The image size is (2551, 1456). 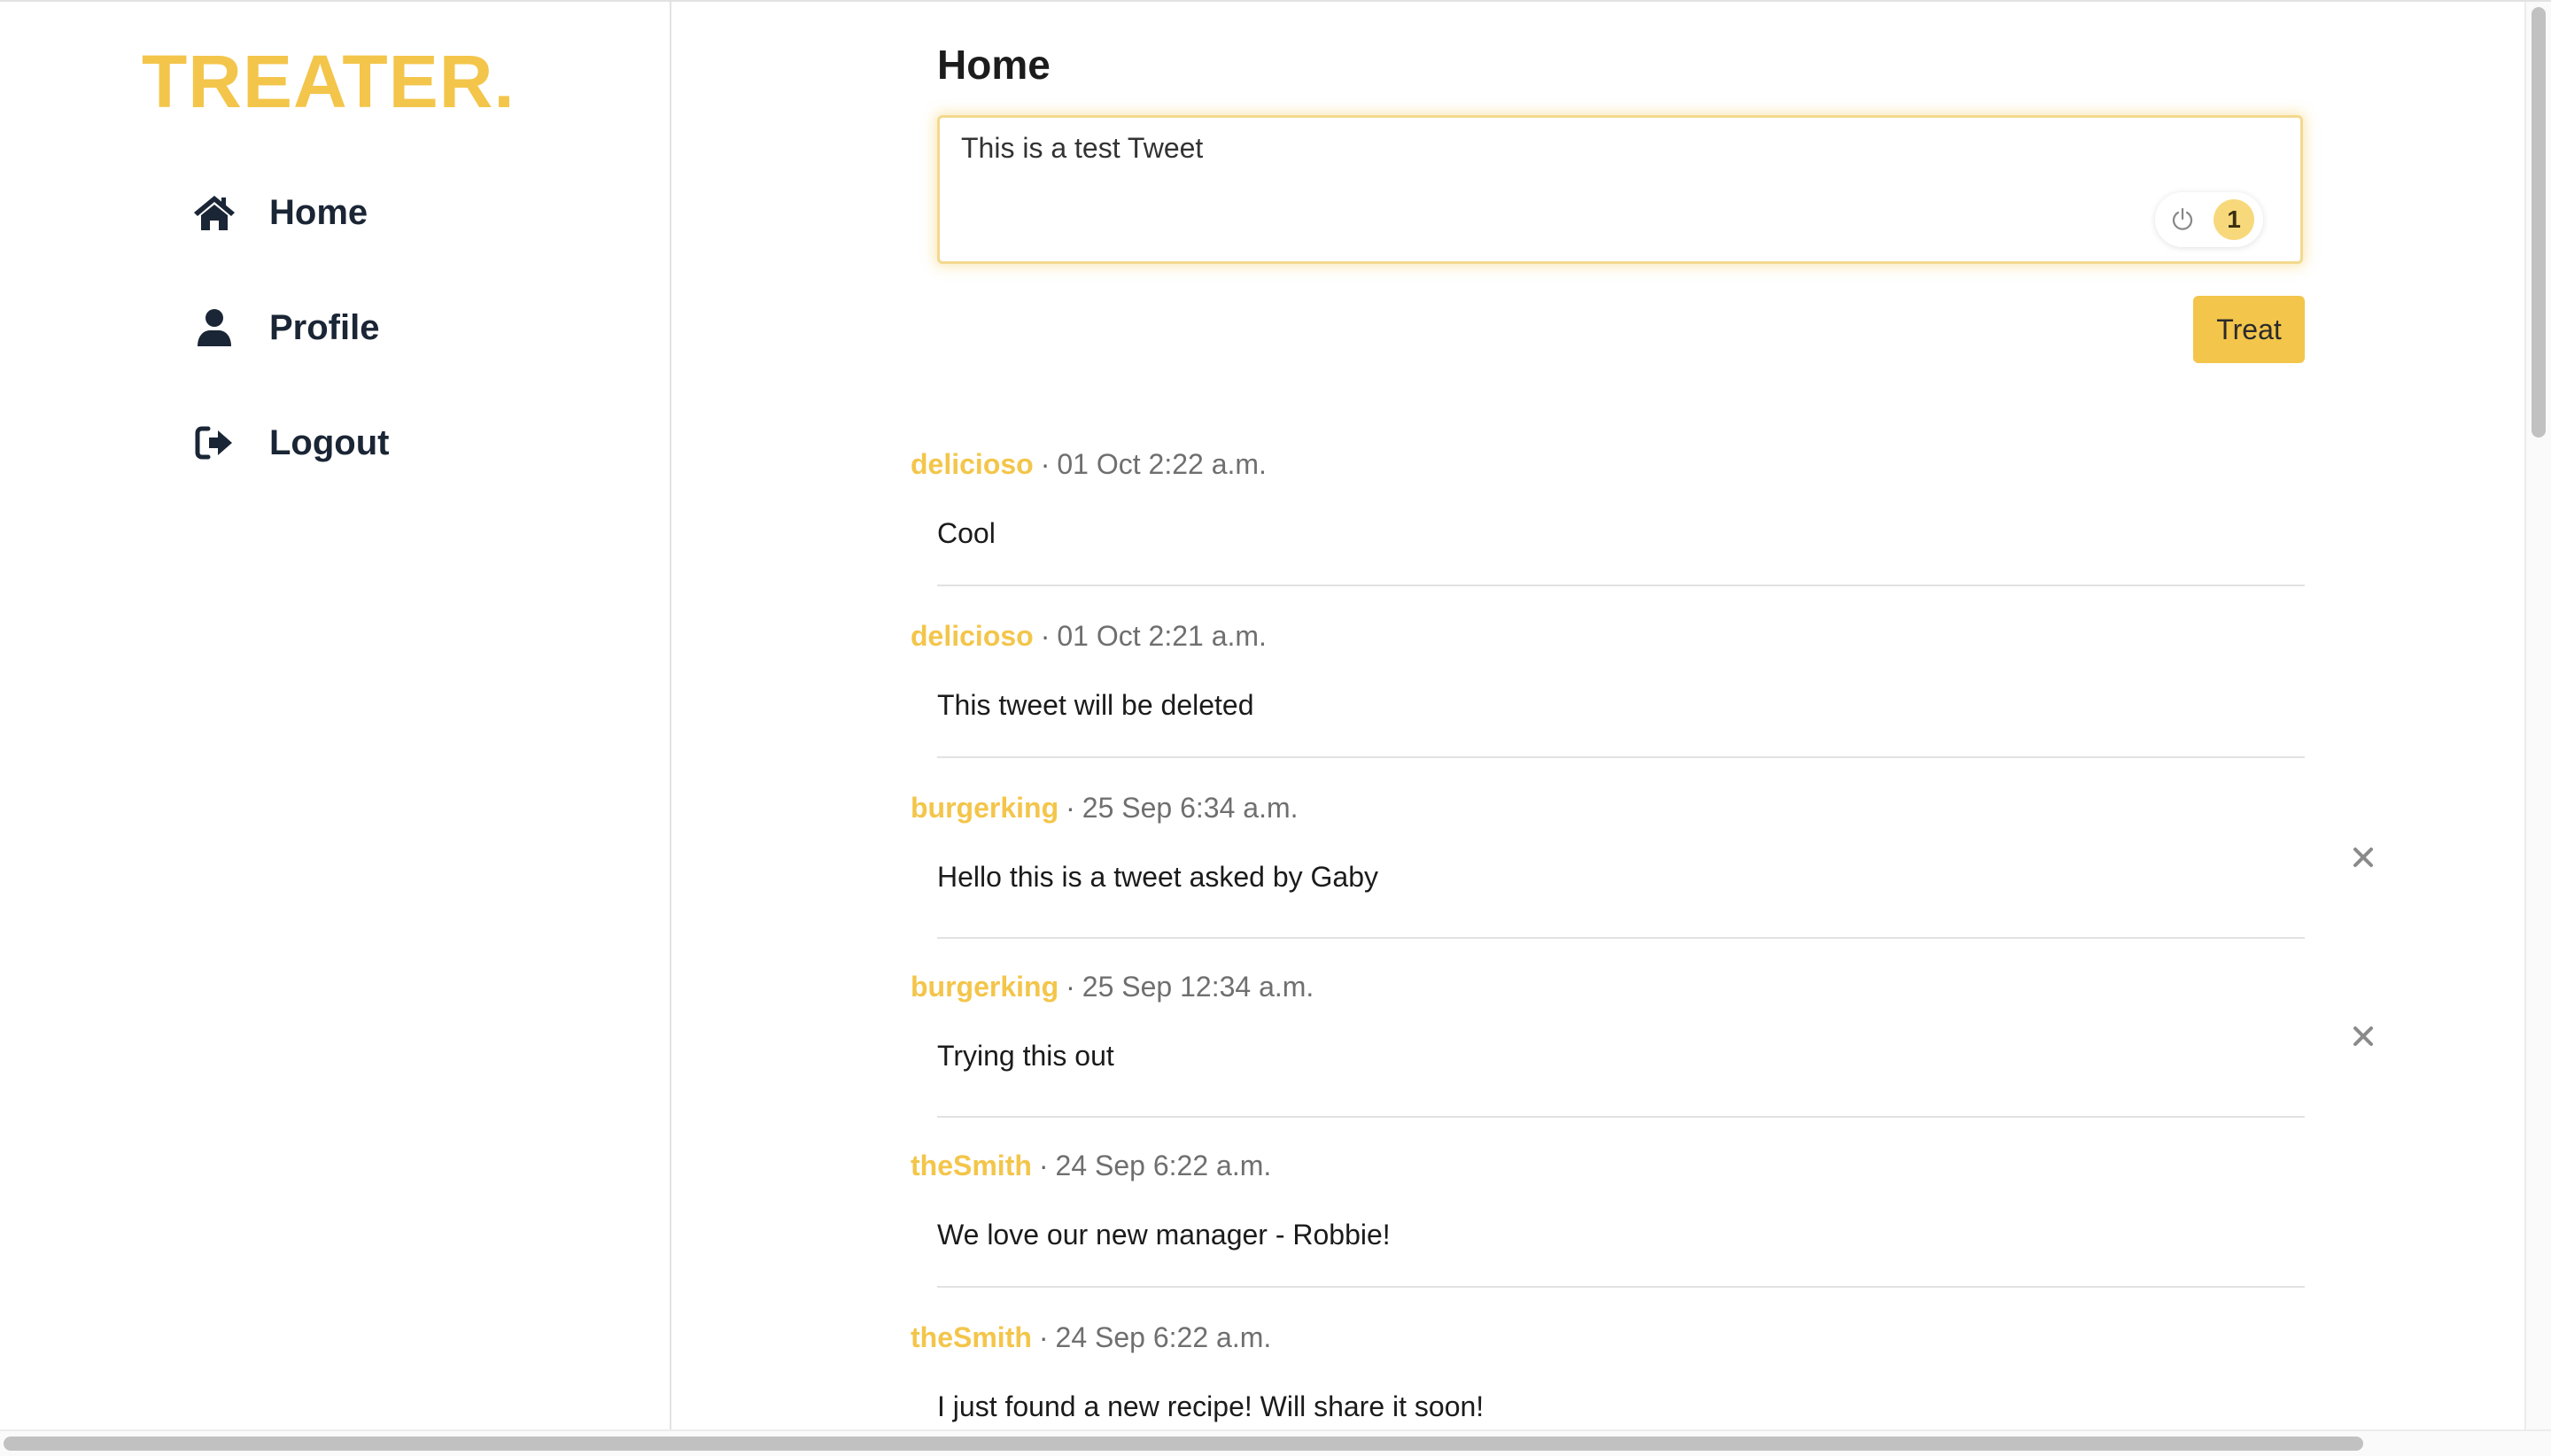 What do you see at coordinates (214, 213) in the screenshot?
I see `home-icon` at bounding box center [214, 213].